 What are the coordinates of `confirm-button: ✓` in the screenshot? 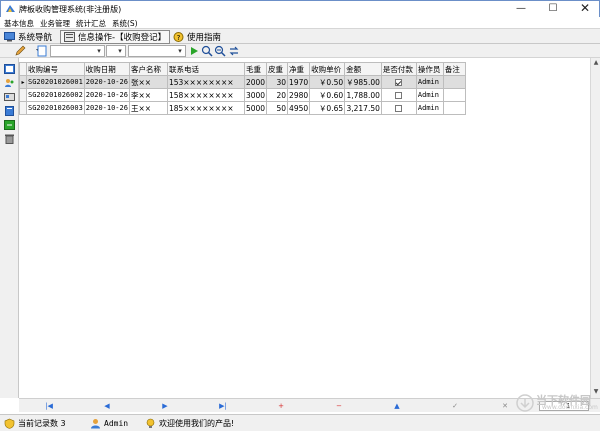 It's located at (455, 406).